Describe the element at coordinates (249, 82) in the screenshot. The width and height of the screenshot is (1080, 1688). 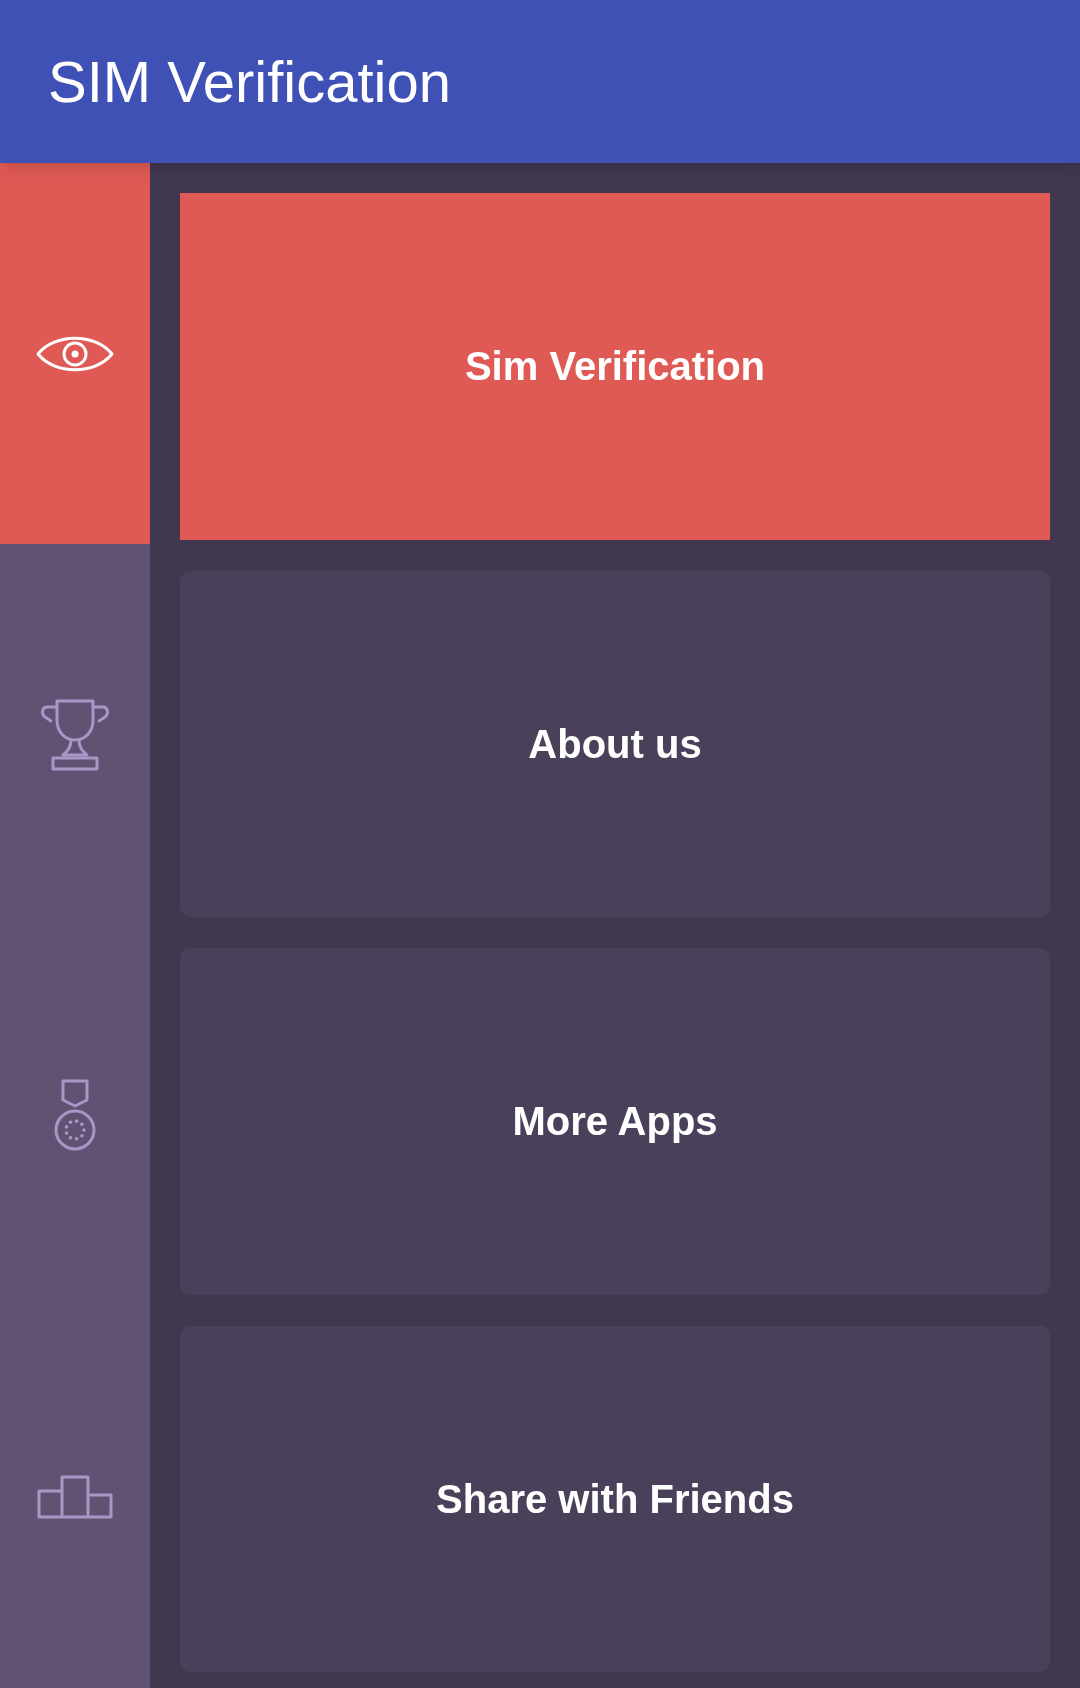
I see `app-title: SIM Verification` at that location.